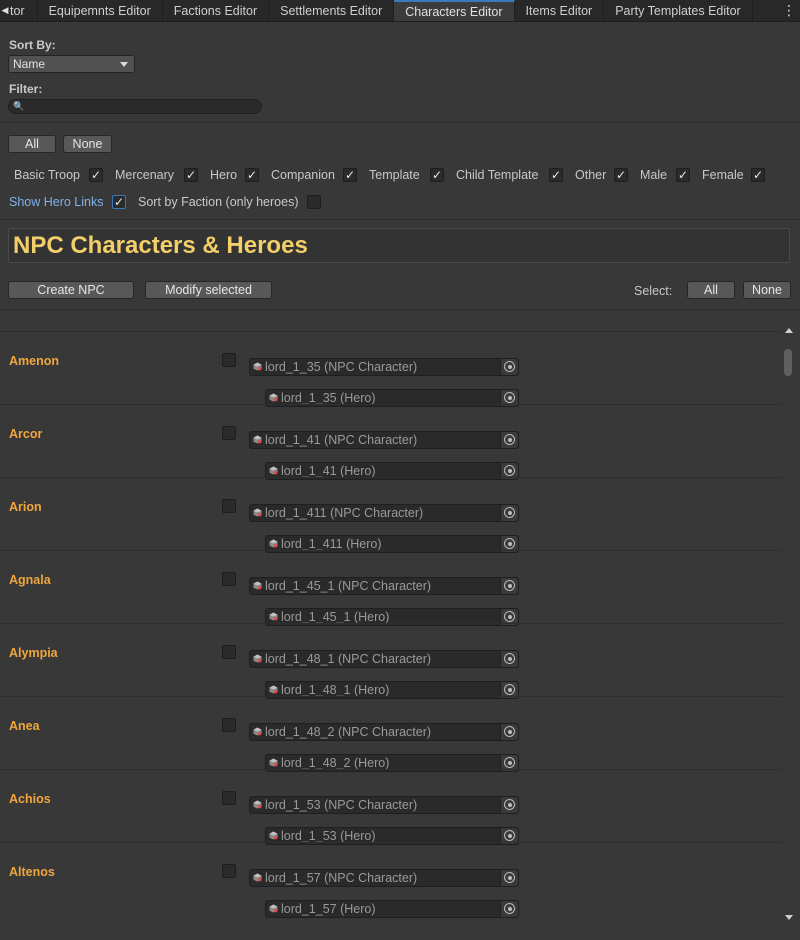  What do you see at coordinates (556, 175) in the screenshot?
I see `filter-child-template-checkbox: ✓` at bounding box center [556, 175].